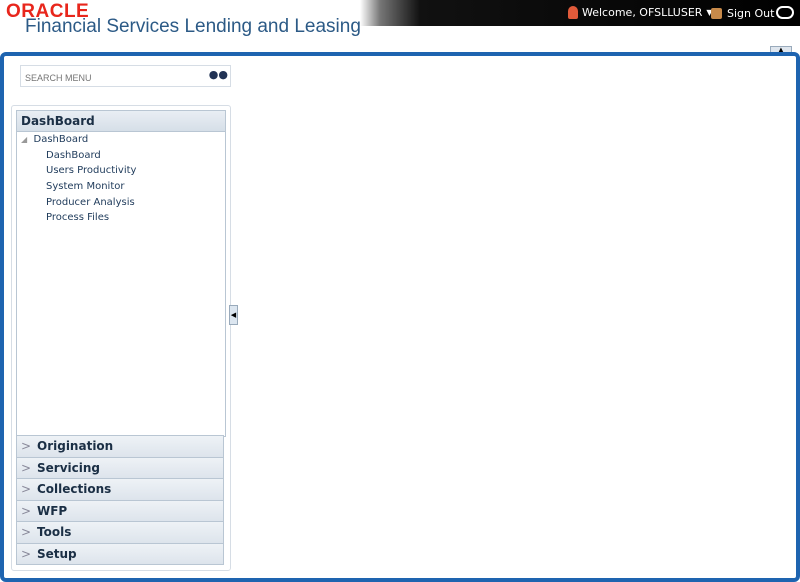  Describe the element at coordinates (68, 467) in the screenshot. I see `accordion-label: Servicing` at that location.